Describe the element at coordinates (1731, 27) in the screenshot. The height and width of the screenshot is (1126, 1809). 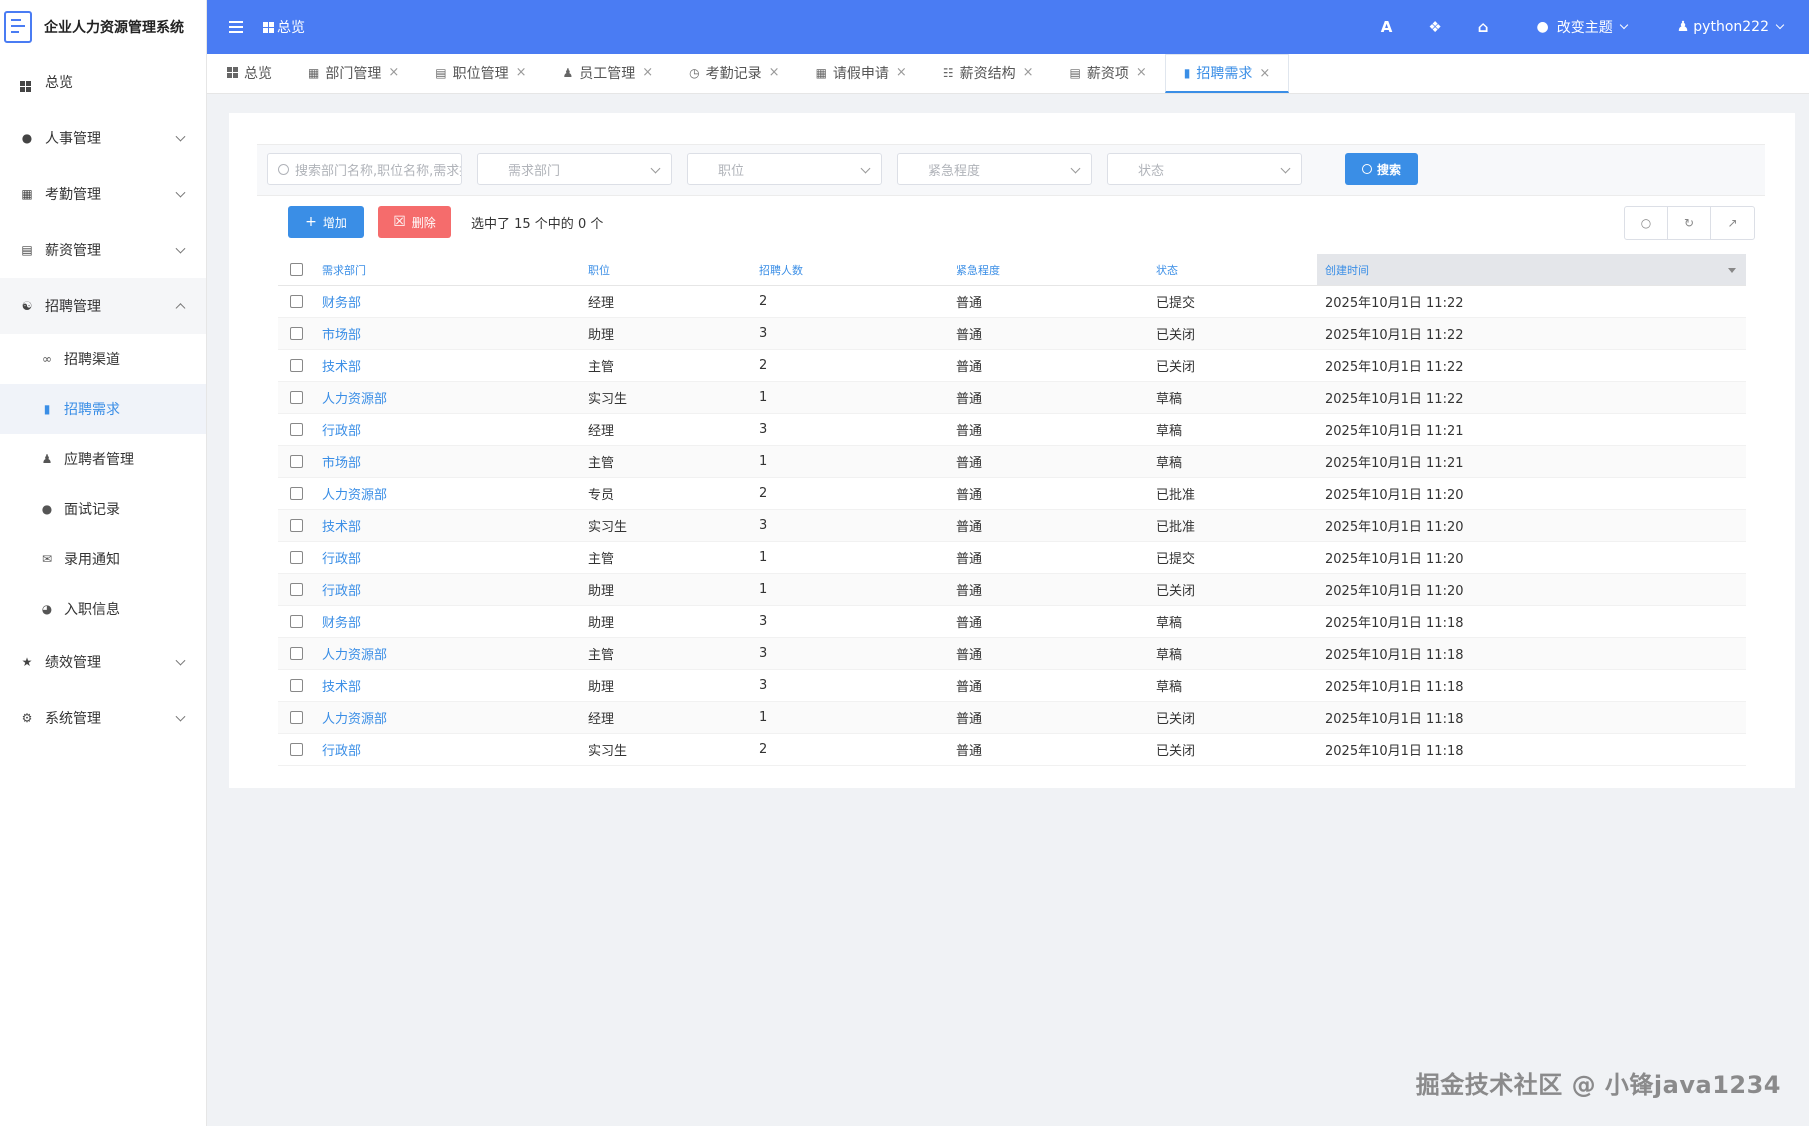
I see `user-menu: ♟ python222` at that location.